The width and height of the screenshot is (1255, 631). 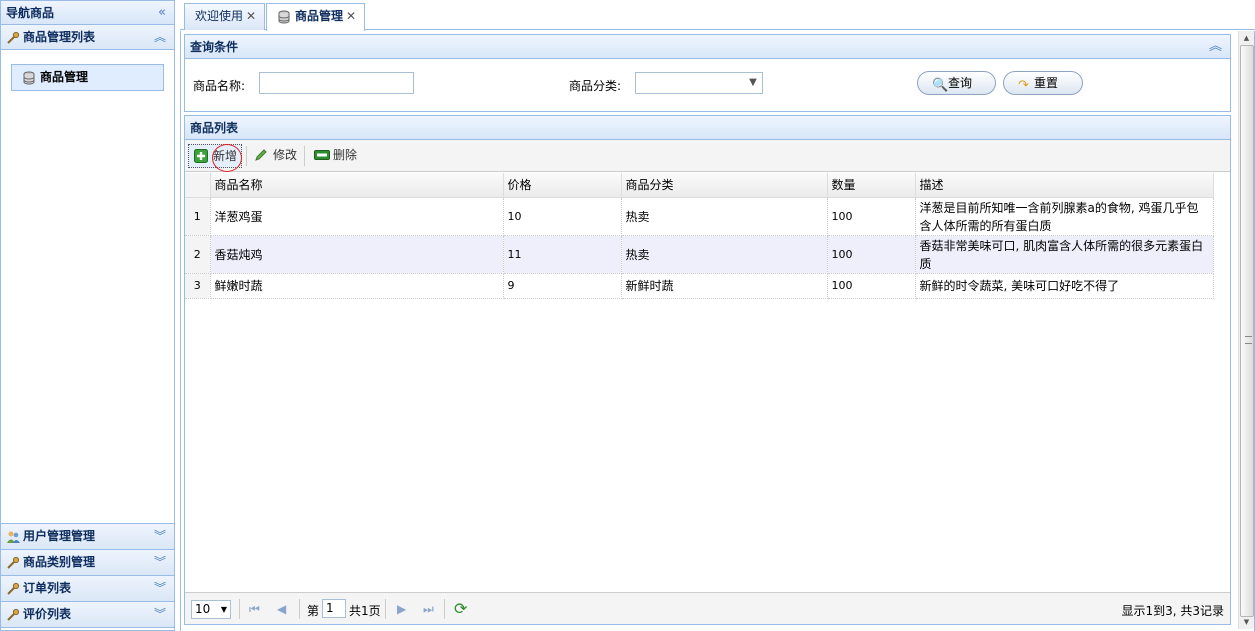 What do you see at coordinates (707, 47) in the screenshot?
I see `query-panel-header: 查询条件 ︽` at bounding box center [707, 47].